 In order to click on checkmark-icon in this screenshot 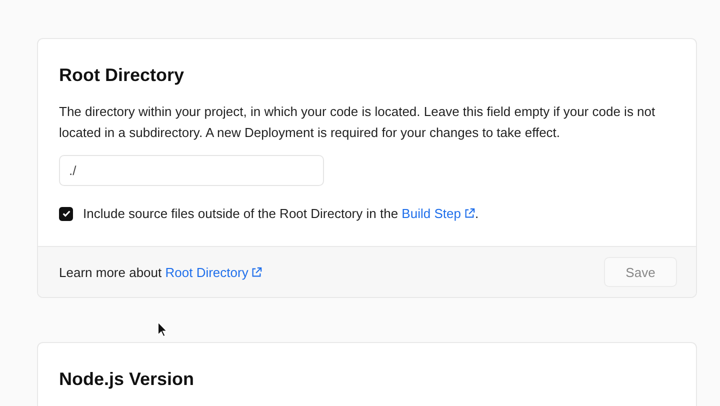, I will do `click(66, 213)`.